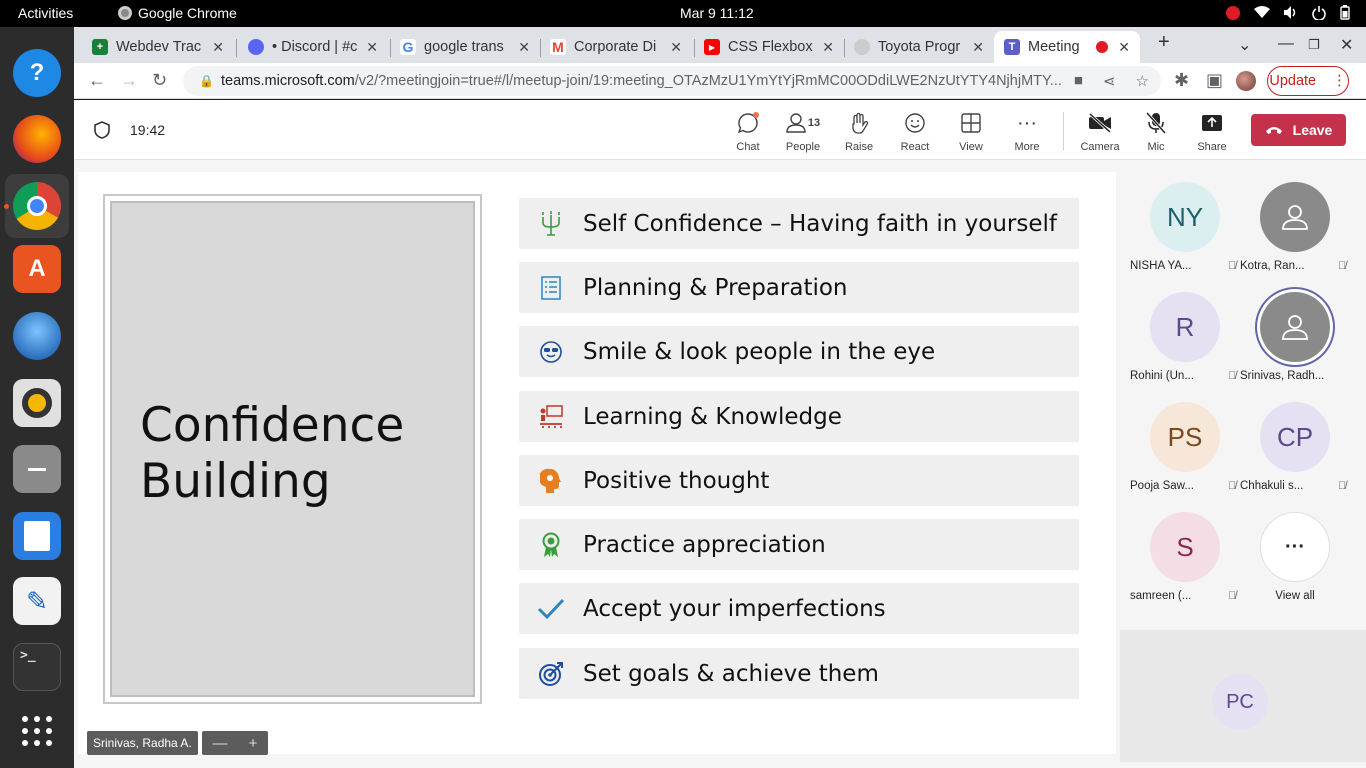 The height and width of the screenshot is (768, 1366). Describe the element at coordinates (37, 667) in the screenshot. I see `terminal-icon: >_` at that location.